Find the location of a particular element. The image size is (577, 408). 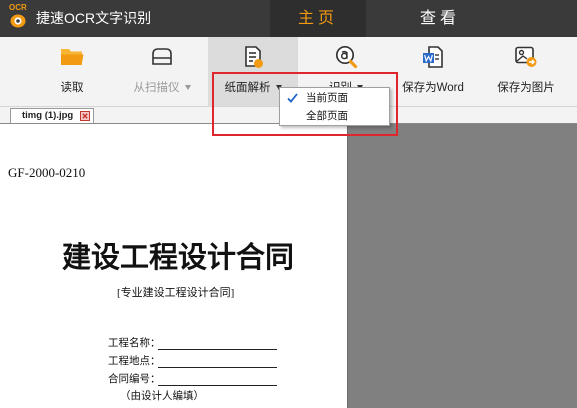

document-tab-label: timg (1).jpg is located at coordinates (48, 115).